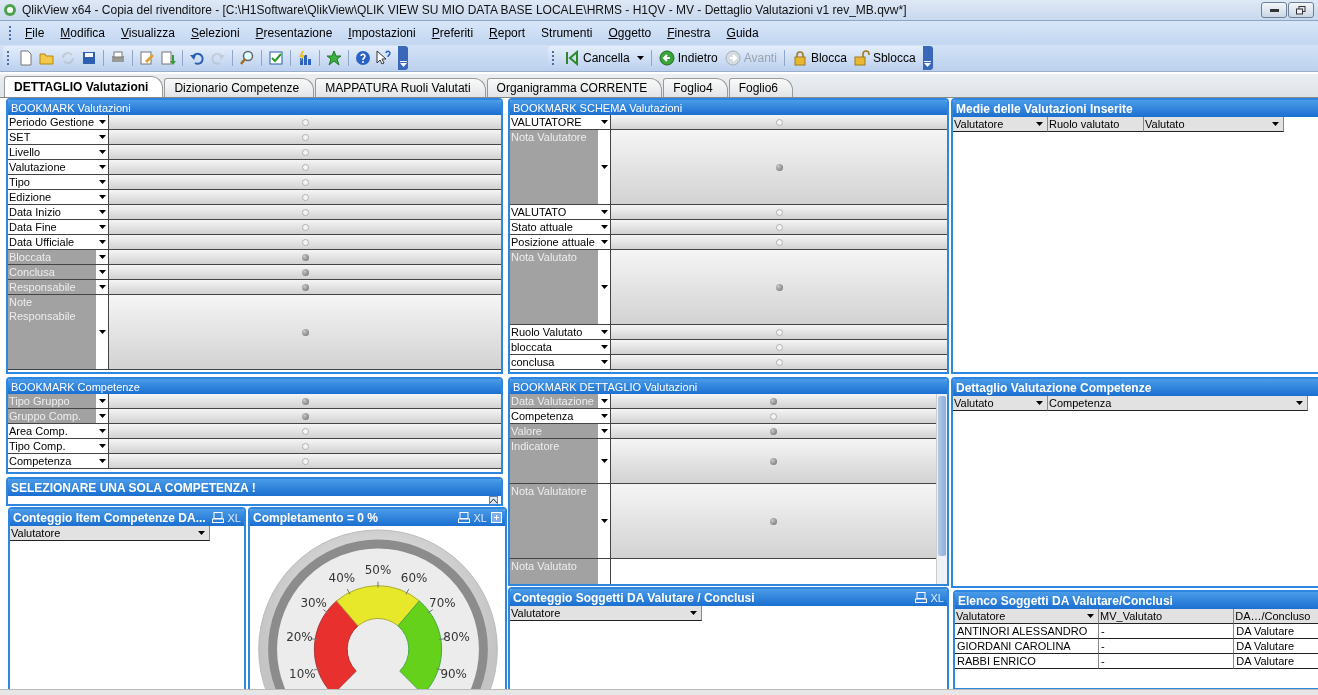 The width and height of the screenshot is (1318, 695). Describe the element at coordinates (1080, 403) in the screenshot. I see `column-title: Competenza` at that location.